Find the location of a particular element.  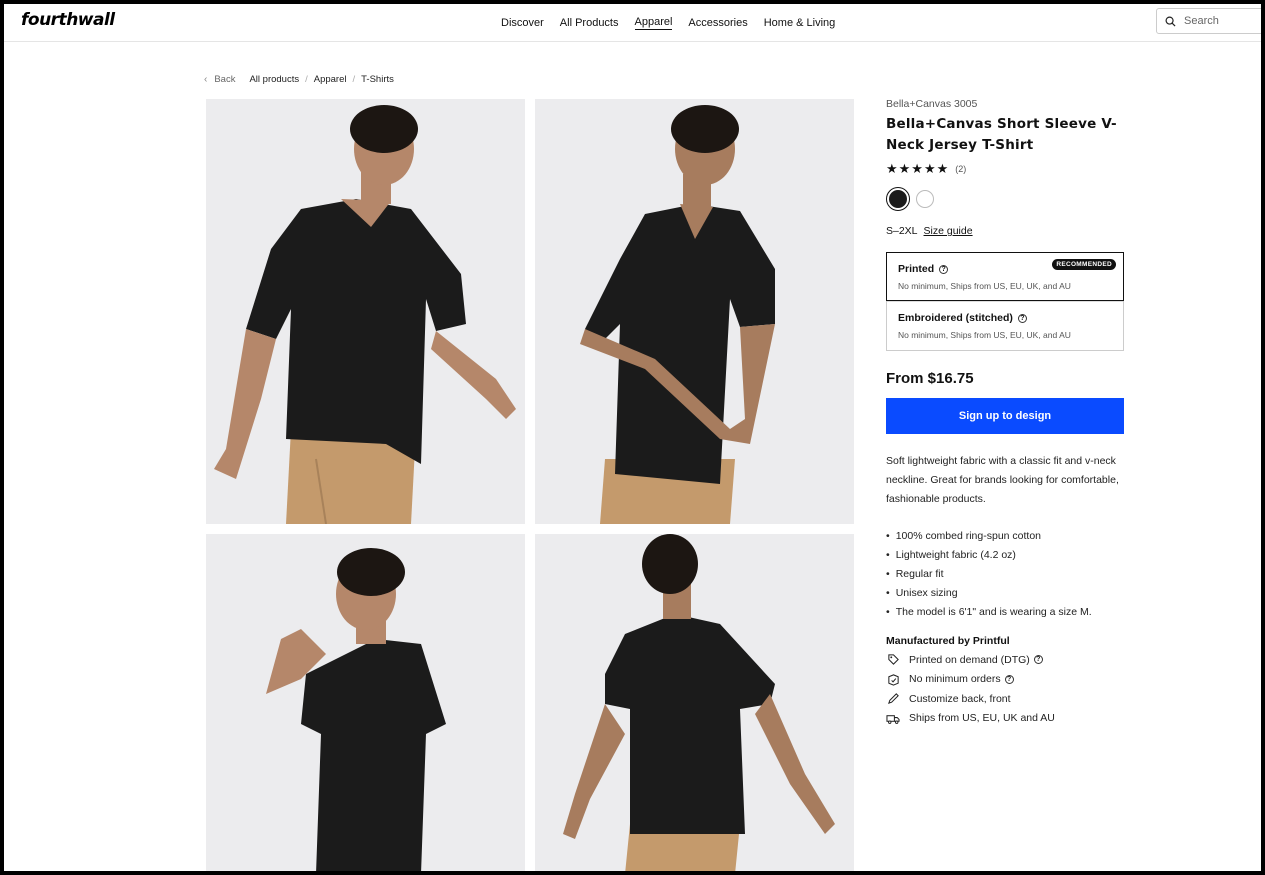

product-photo-back is located at coordinates (694, 702).